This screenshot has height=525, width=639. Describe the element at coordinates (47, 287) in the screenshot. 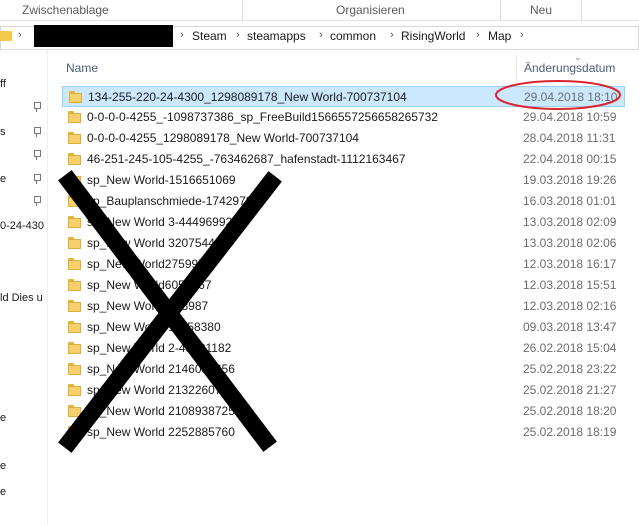

I see `pane-divider` at that location.